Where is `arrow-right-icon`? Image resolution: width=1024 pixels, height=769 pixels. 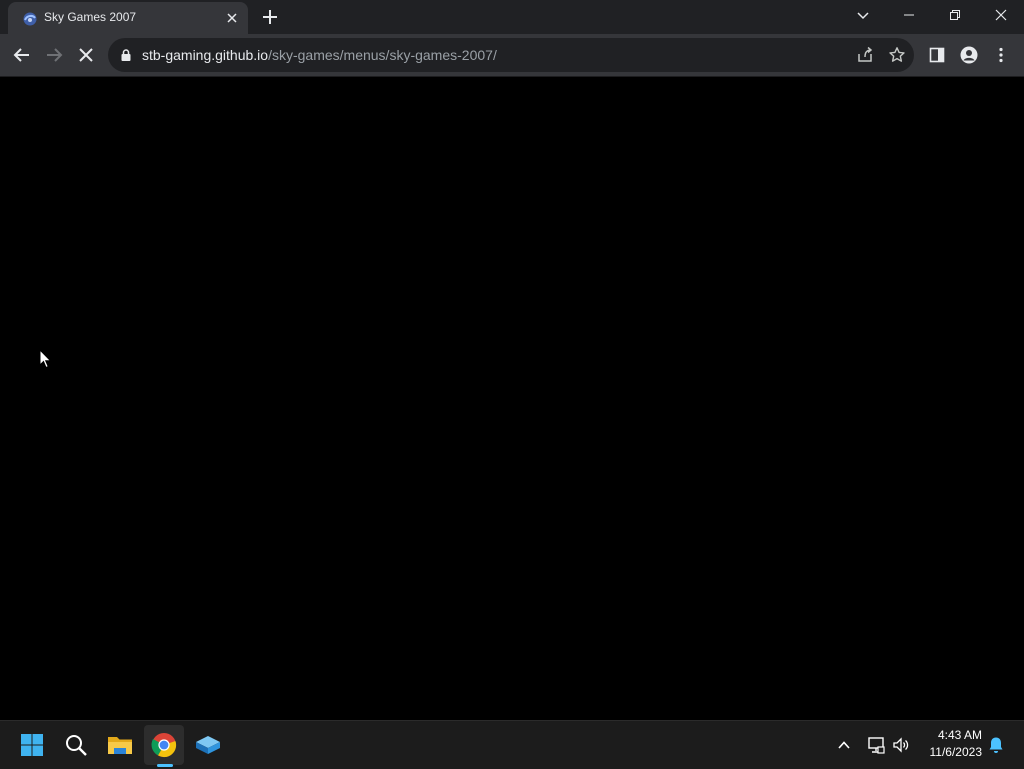 arrow-right-icon is located at coordinates (55, 55).